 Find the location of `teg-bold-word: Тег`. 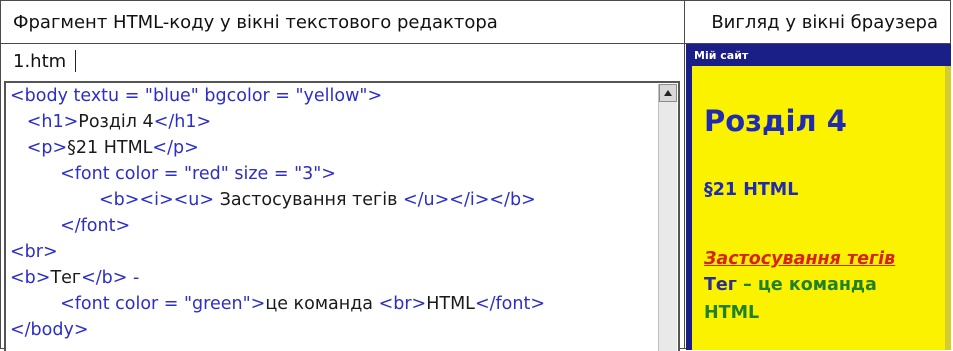

teg-bold-word: Тег is located at coordinates (720, 285).